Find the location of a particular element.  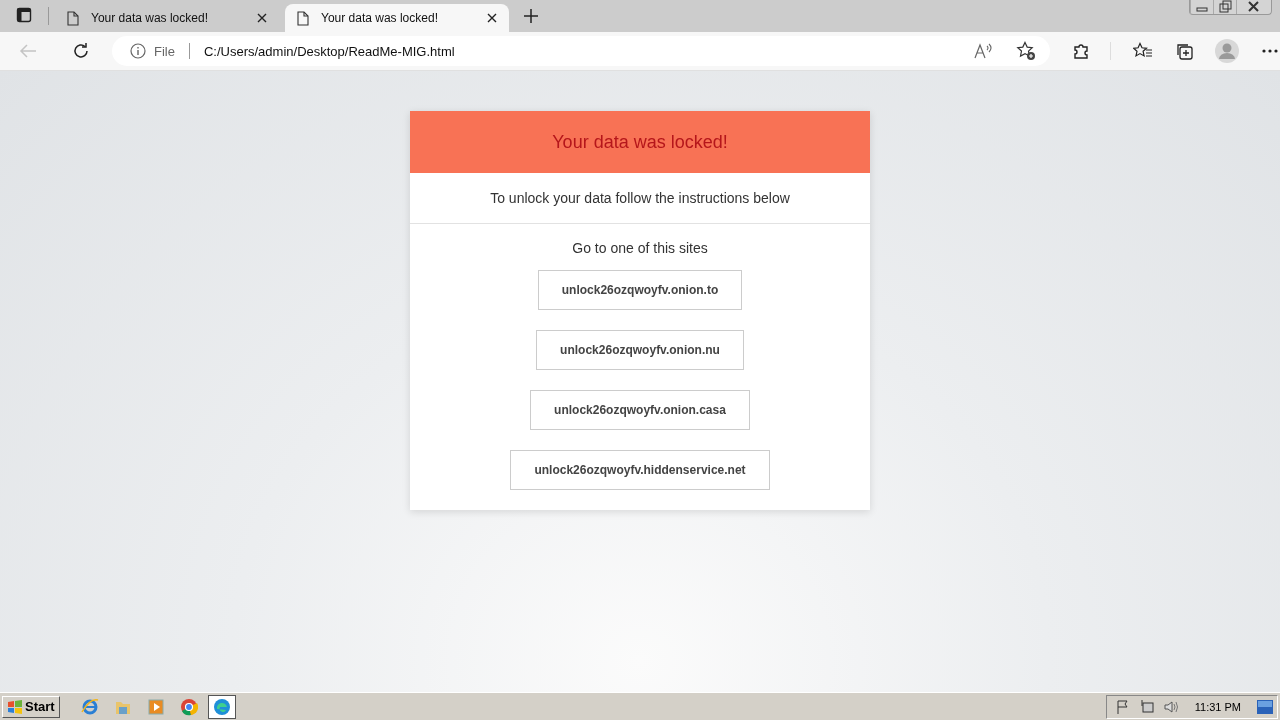

site-link-button: unlock26ozqwoyfv.onion.nu is located at coordinates (640, 350).